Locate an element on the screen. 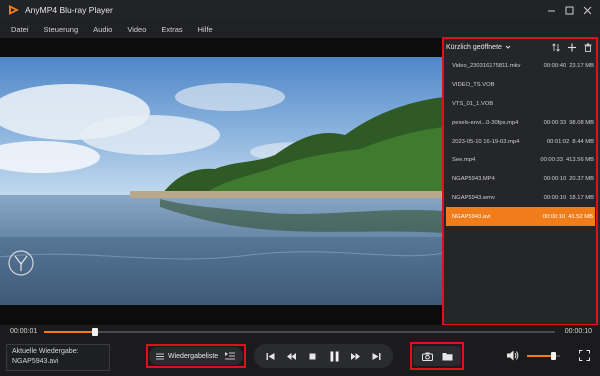 The height and width of the screenshot is (376, 600). fast-forward-icon is located at coordinates (355, 356).